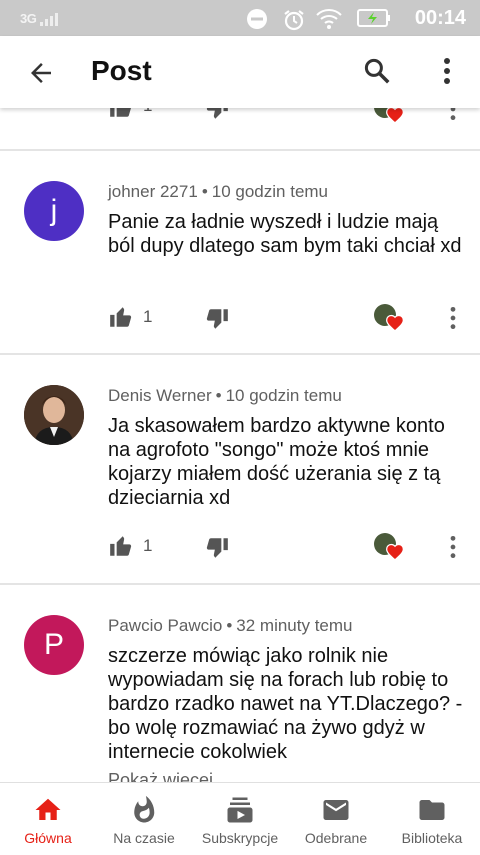 This screenshot has height=855, width=480. I want to click on avatar: P, so click(54, 645).